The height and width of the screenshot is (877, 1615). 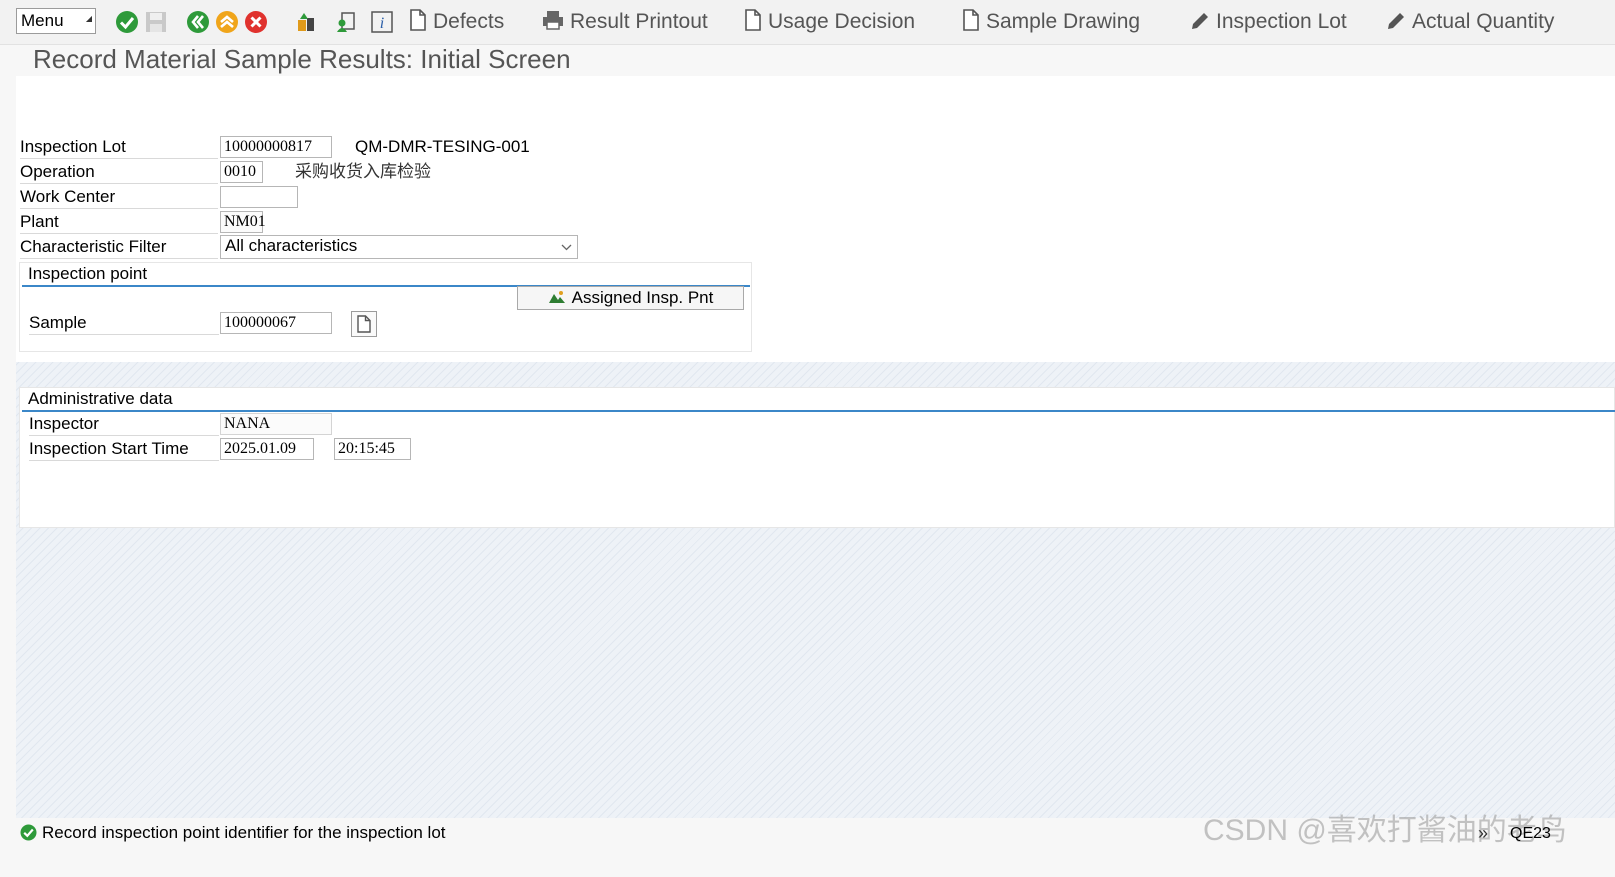 What do you see at coordinates (256, 22) in the screenshot?
I see `cancel-icon` at bounding box center [256, 22].